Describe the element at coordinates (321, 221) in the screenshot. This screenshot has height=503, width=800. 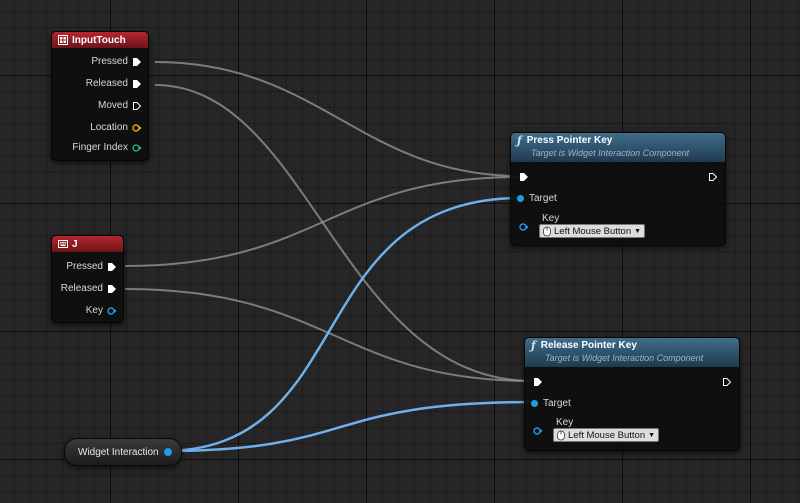
I see `wire-j-pressed-to-press` at that location.